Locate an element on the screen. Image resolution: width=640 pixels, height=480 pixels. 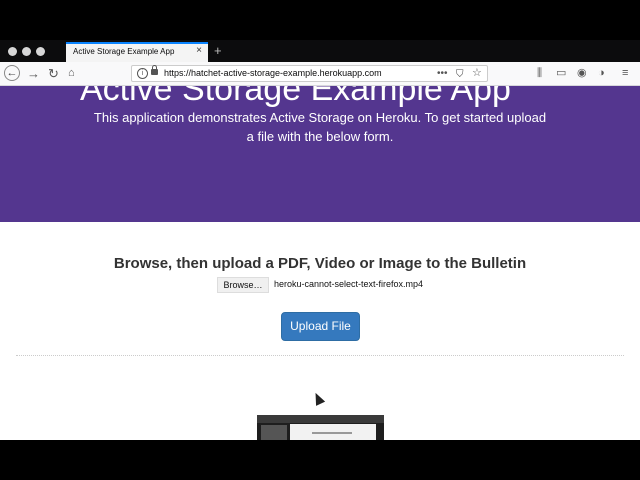
tab-active-storage: Active Storage Example App × is located at coordinates (137, 52).